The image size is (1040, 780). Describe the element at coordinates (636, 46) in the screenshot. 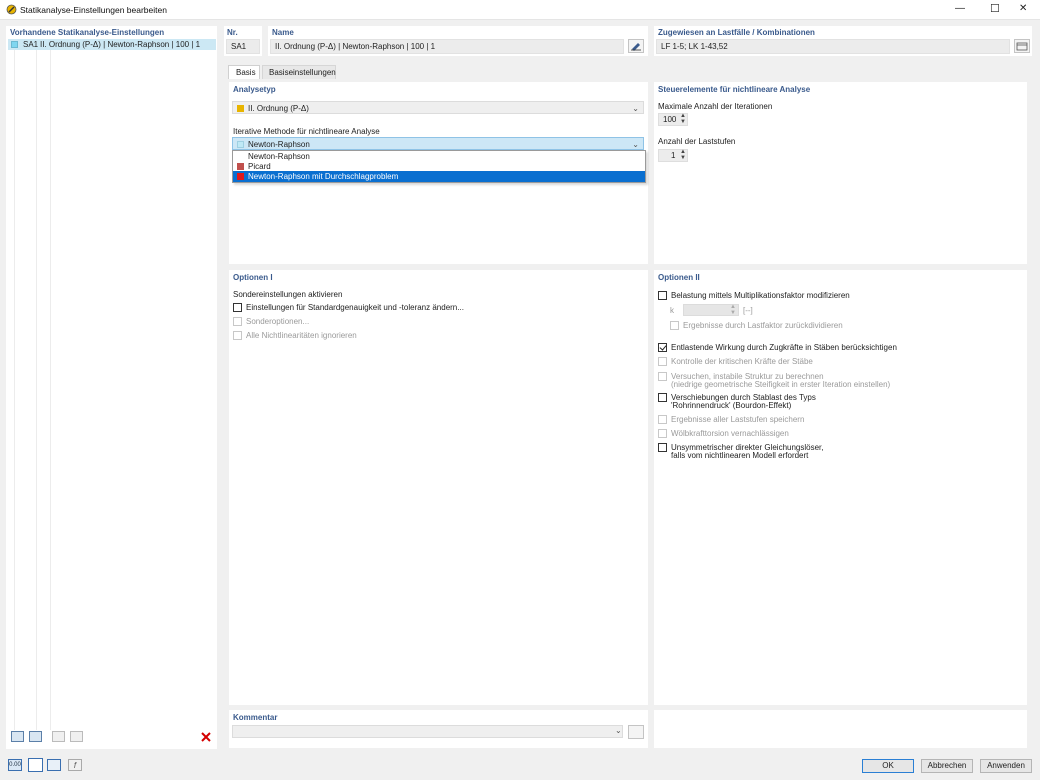

I see `edit-name-button` at that location.